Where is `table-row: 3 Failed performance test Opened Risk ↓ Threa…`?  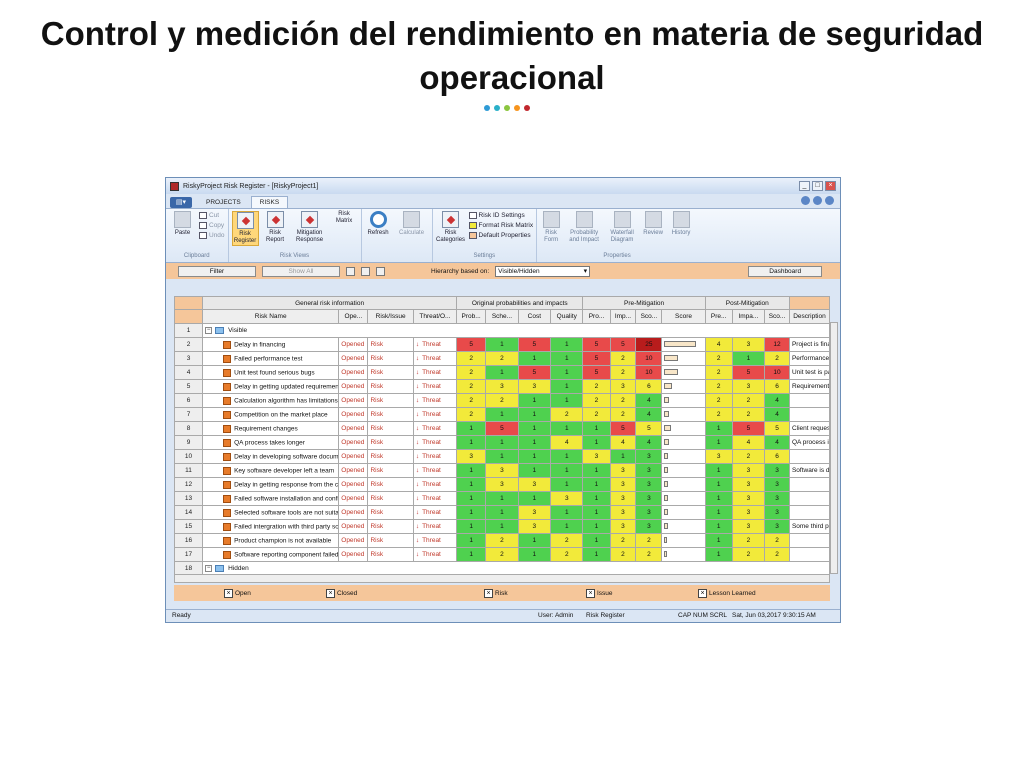
table-row: 3 Failed performance test Opened Risk ↓ Threa… is located at coordinates (502, 358).